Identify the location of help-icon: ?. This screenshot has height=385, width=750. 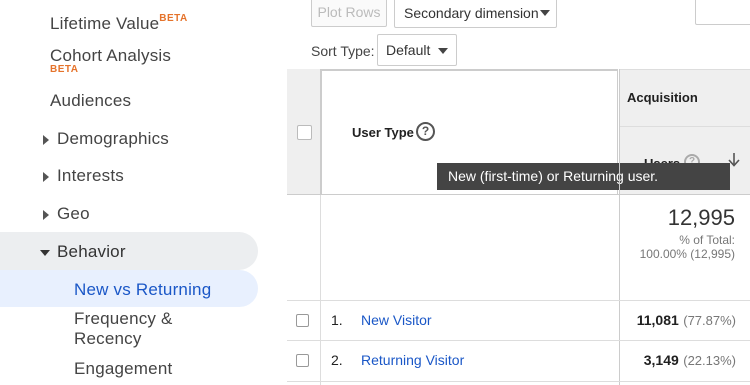
(425, 131).